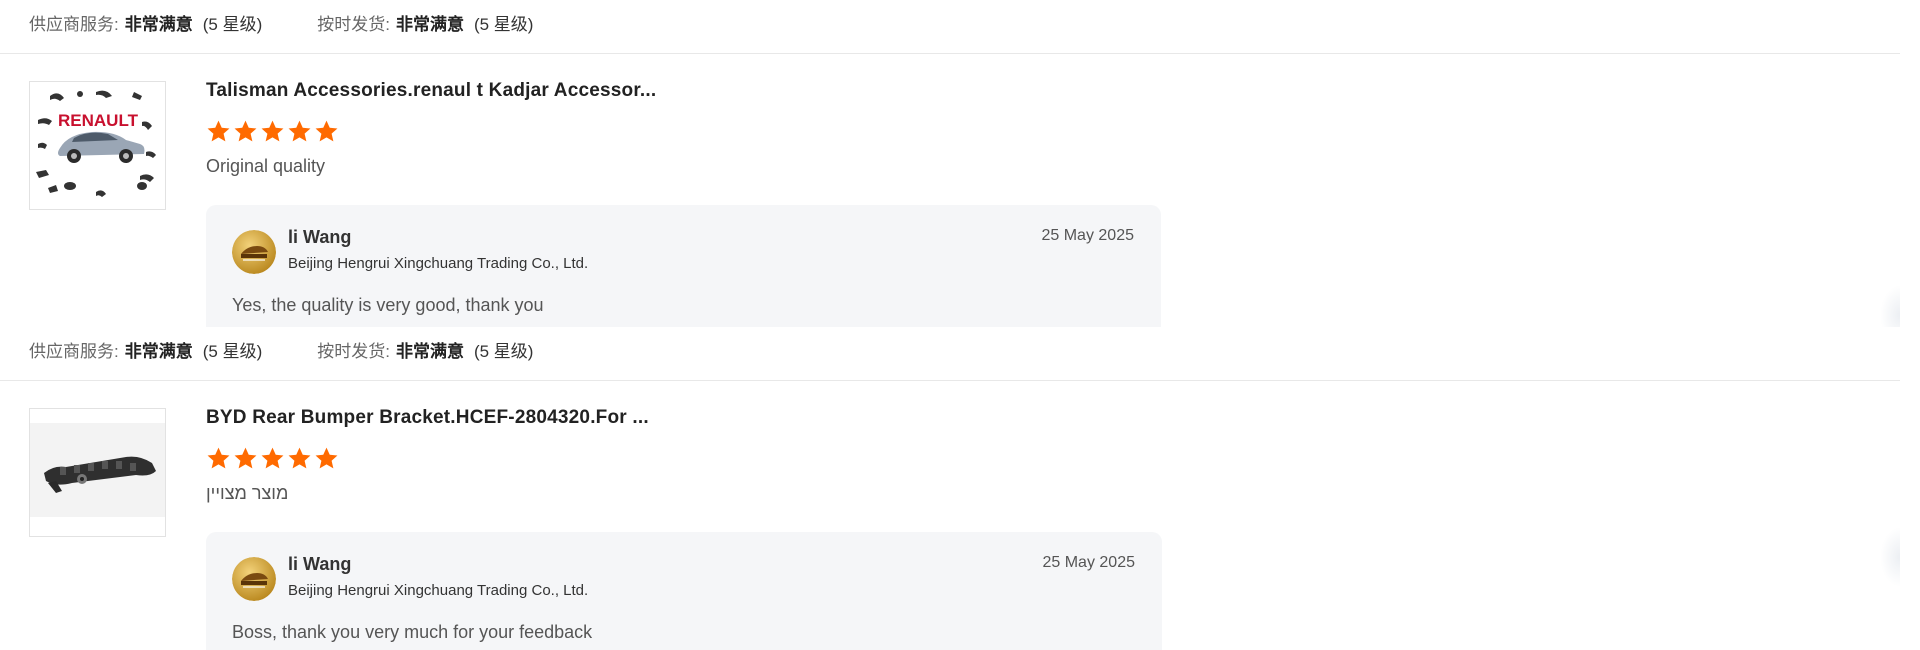 This screenshot has width=1920, height=650. I want to click on review-text: מוצר מצויין, so click(247, 493).